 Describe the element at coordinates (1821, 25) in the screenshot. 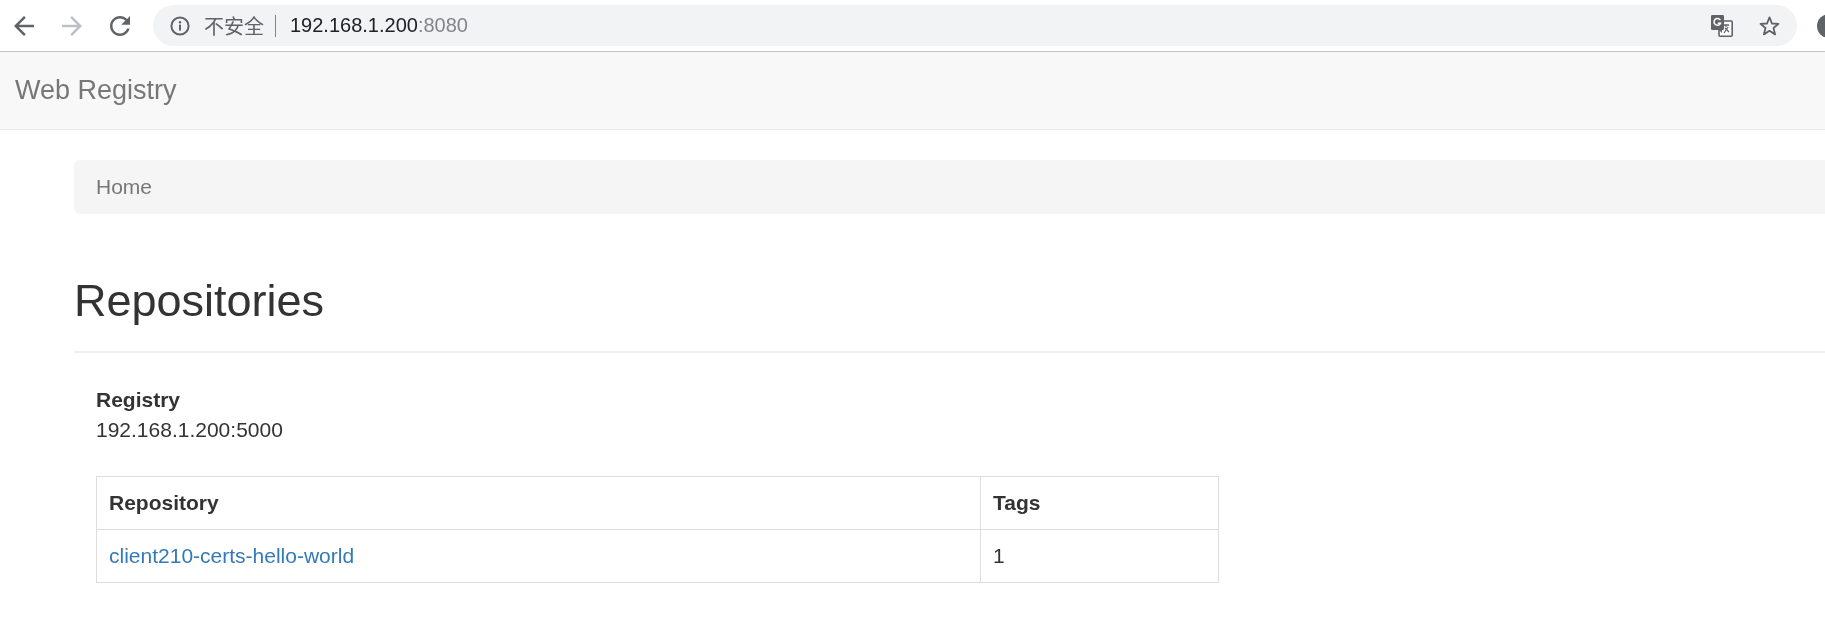

I see `avatar-icon` at that location.